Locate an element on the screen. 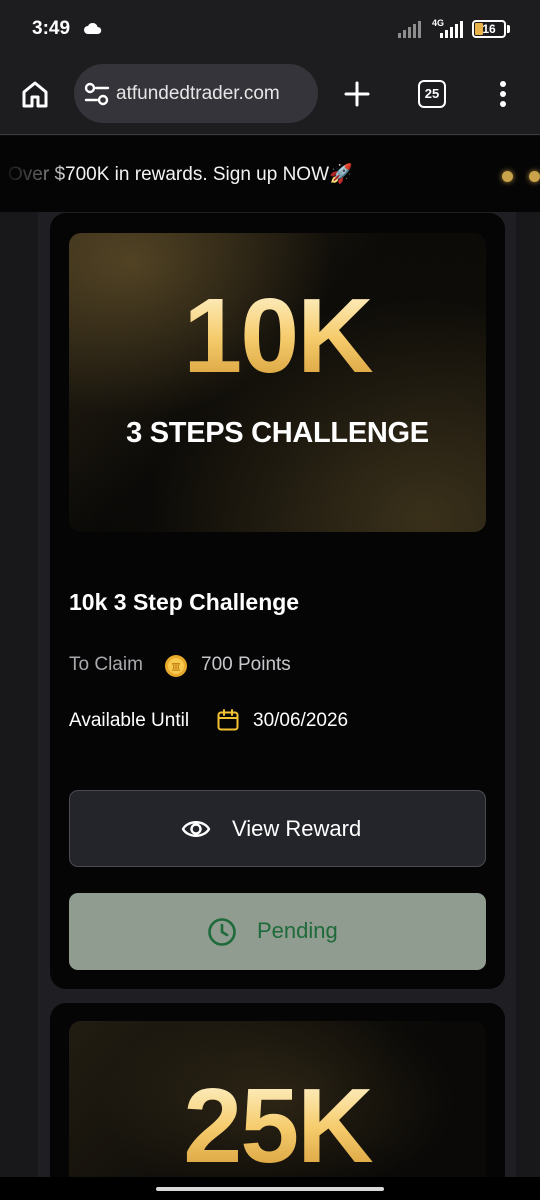 The image size is (540, 1200). site-settings-icon is located at coordinates (97, 94).